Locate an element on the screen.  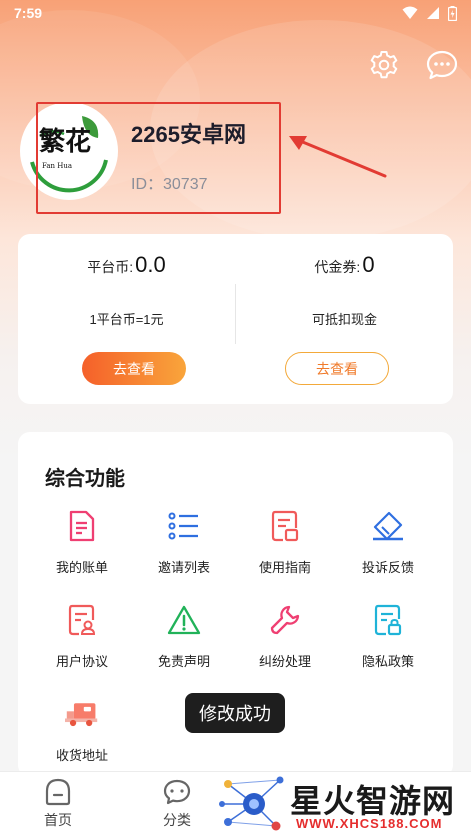
function-disclaimer: 免责声明 is located at coordinates (184, 643).